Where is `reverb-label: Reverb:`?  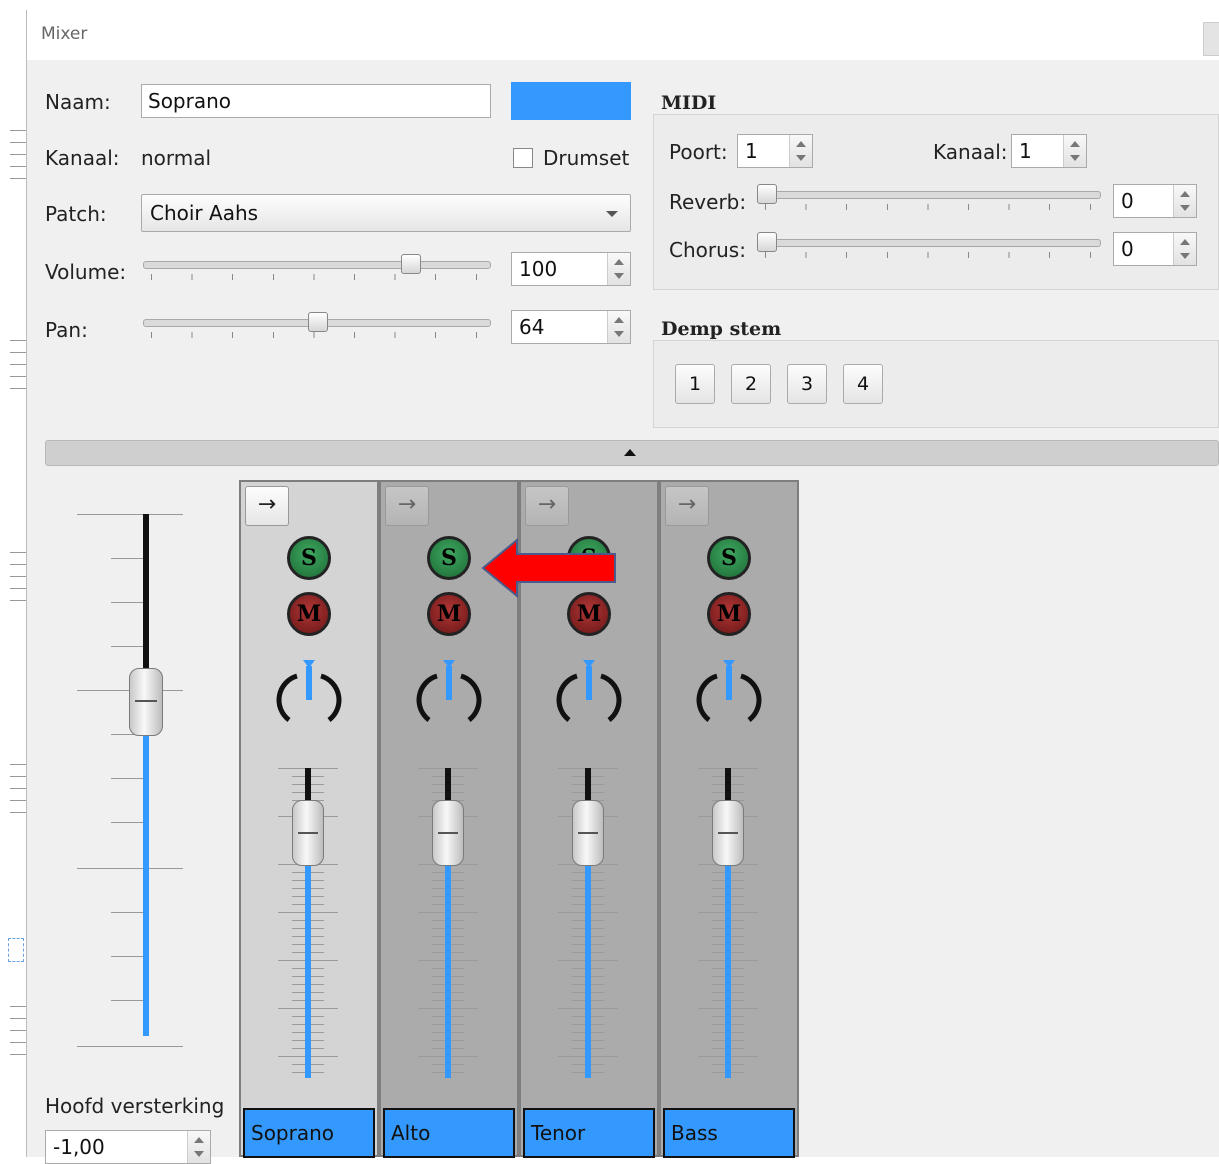 reverb-label: Reverb: is located at coordinates (708, 202).